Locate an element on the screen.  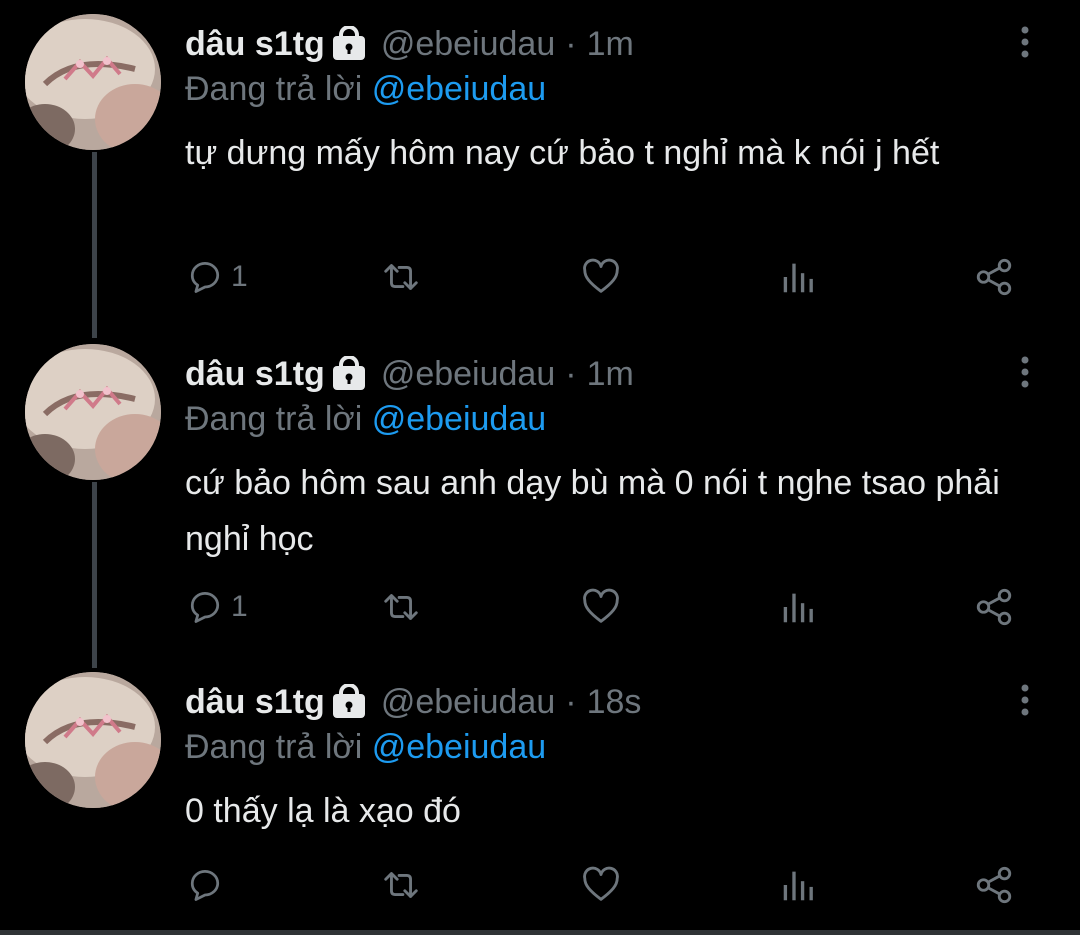
timestamp: 18s is located at coordinates (614, 702).